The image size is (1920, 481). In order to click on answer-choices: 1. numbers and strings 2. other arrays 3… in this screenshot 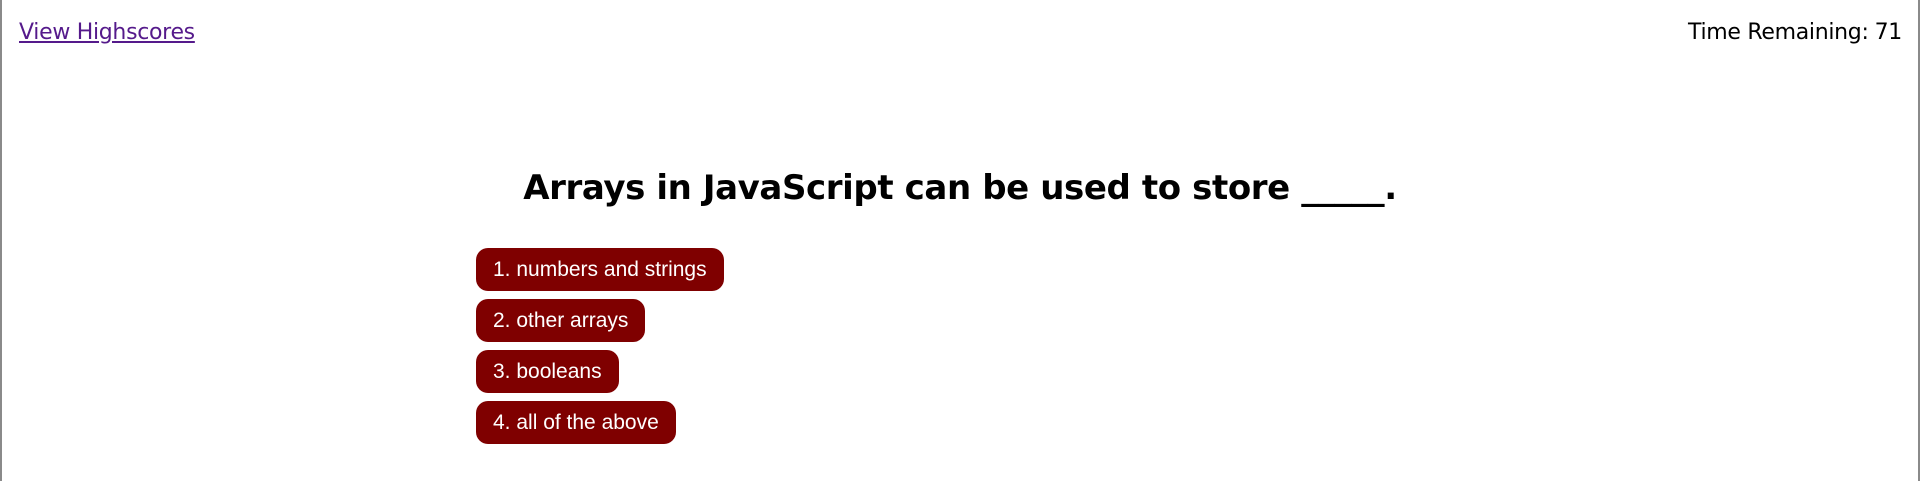, I will do `click(600, 346)`.